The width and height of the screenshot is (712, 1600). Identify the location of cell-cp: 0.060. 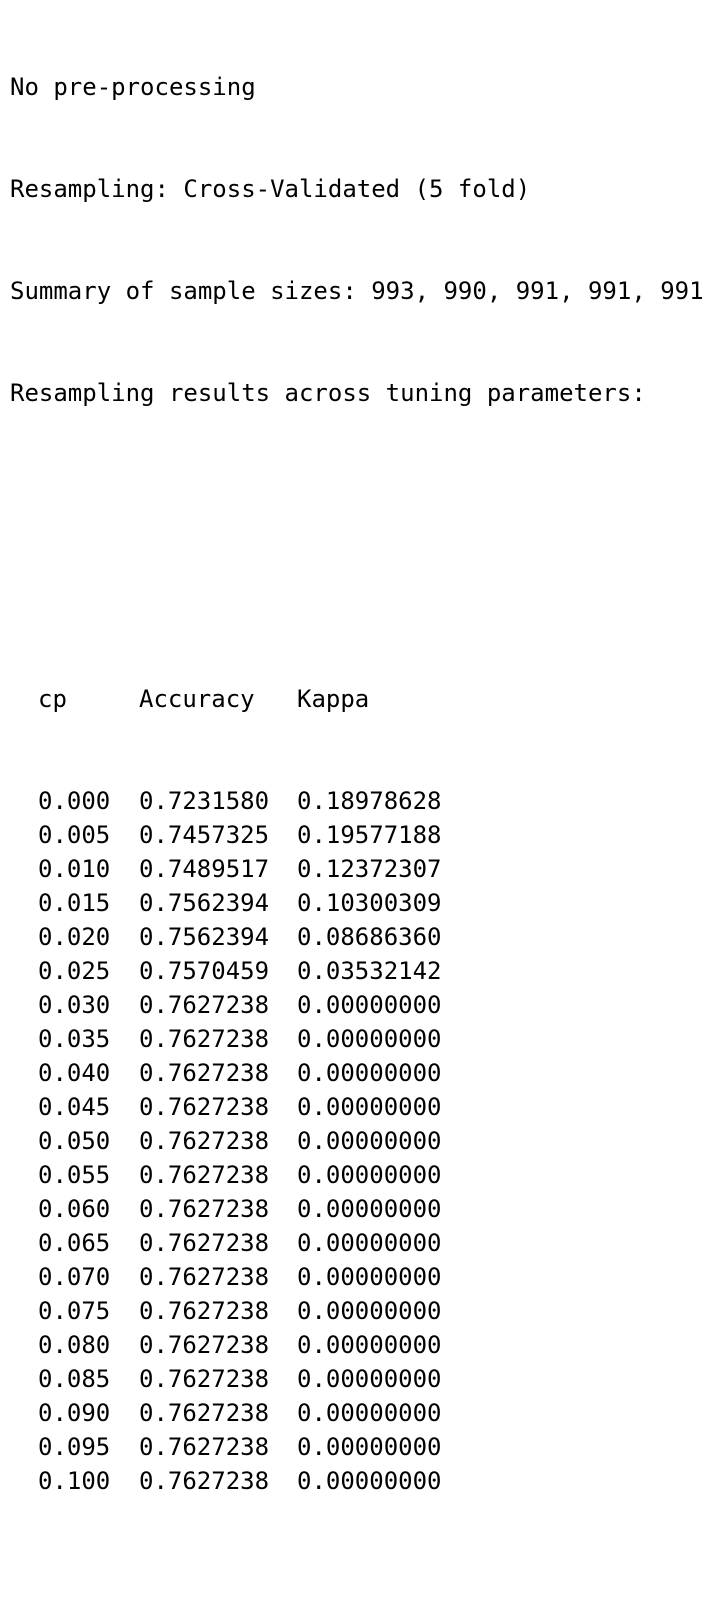
(74, 1209).